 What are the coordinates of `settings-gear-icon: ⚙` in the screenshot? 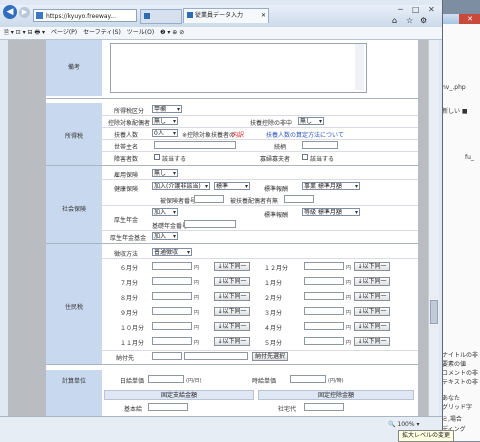 It's located at (423, 20).